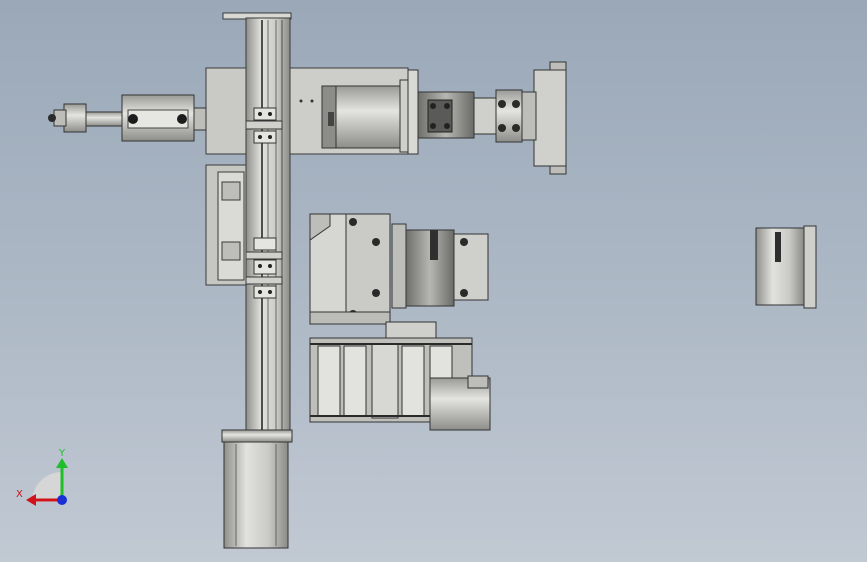 The image size is (867, 562). Describe the element at coordinates (103, 119) in the screenshot. I see `cylinder-rod` at that location.